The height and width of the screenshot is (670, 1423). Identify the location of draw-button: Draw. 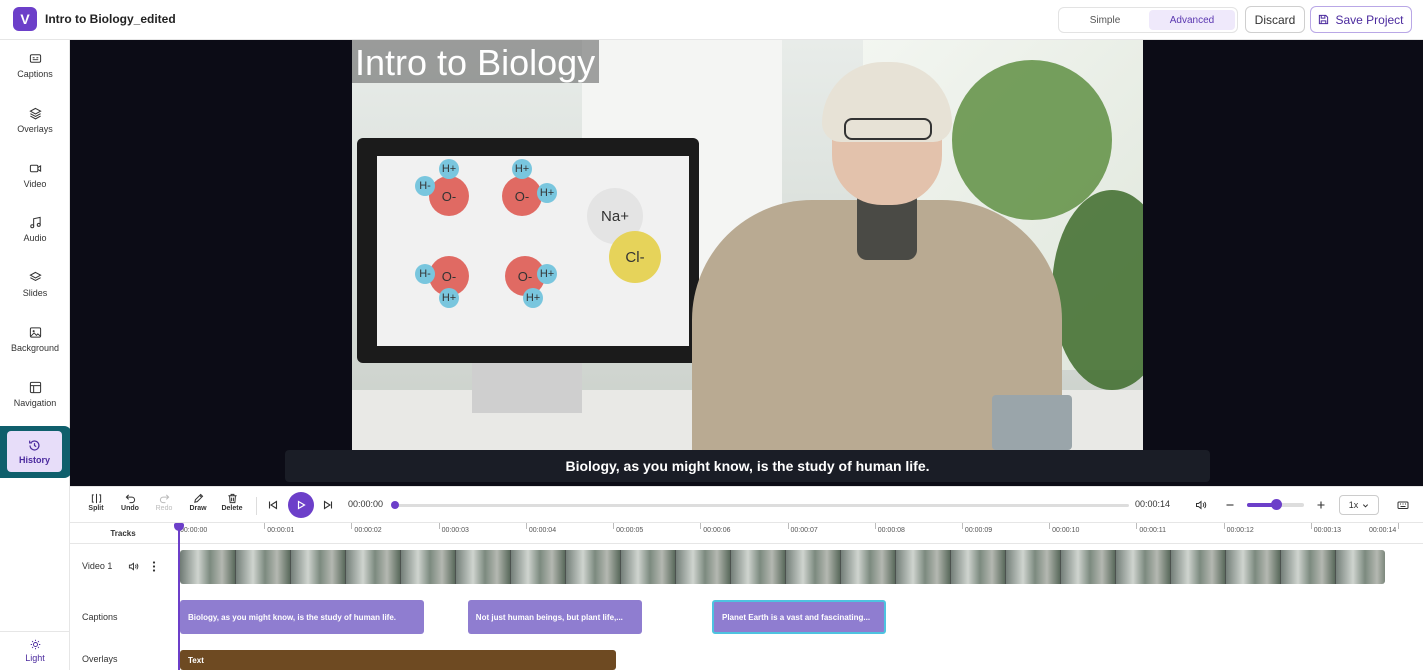
(198, 502).